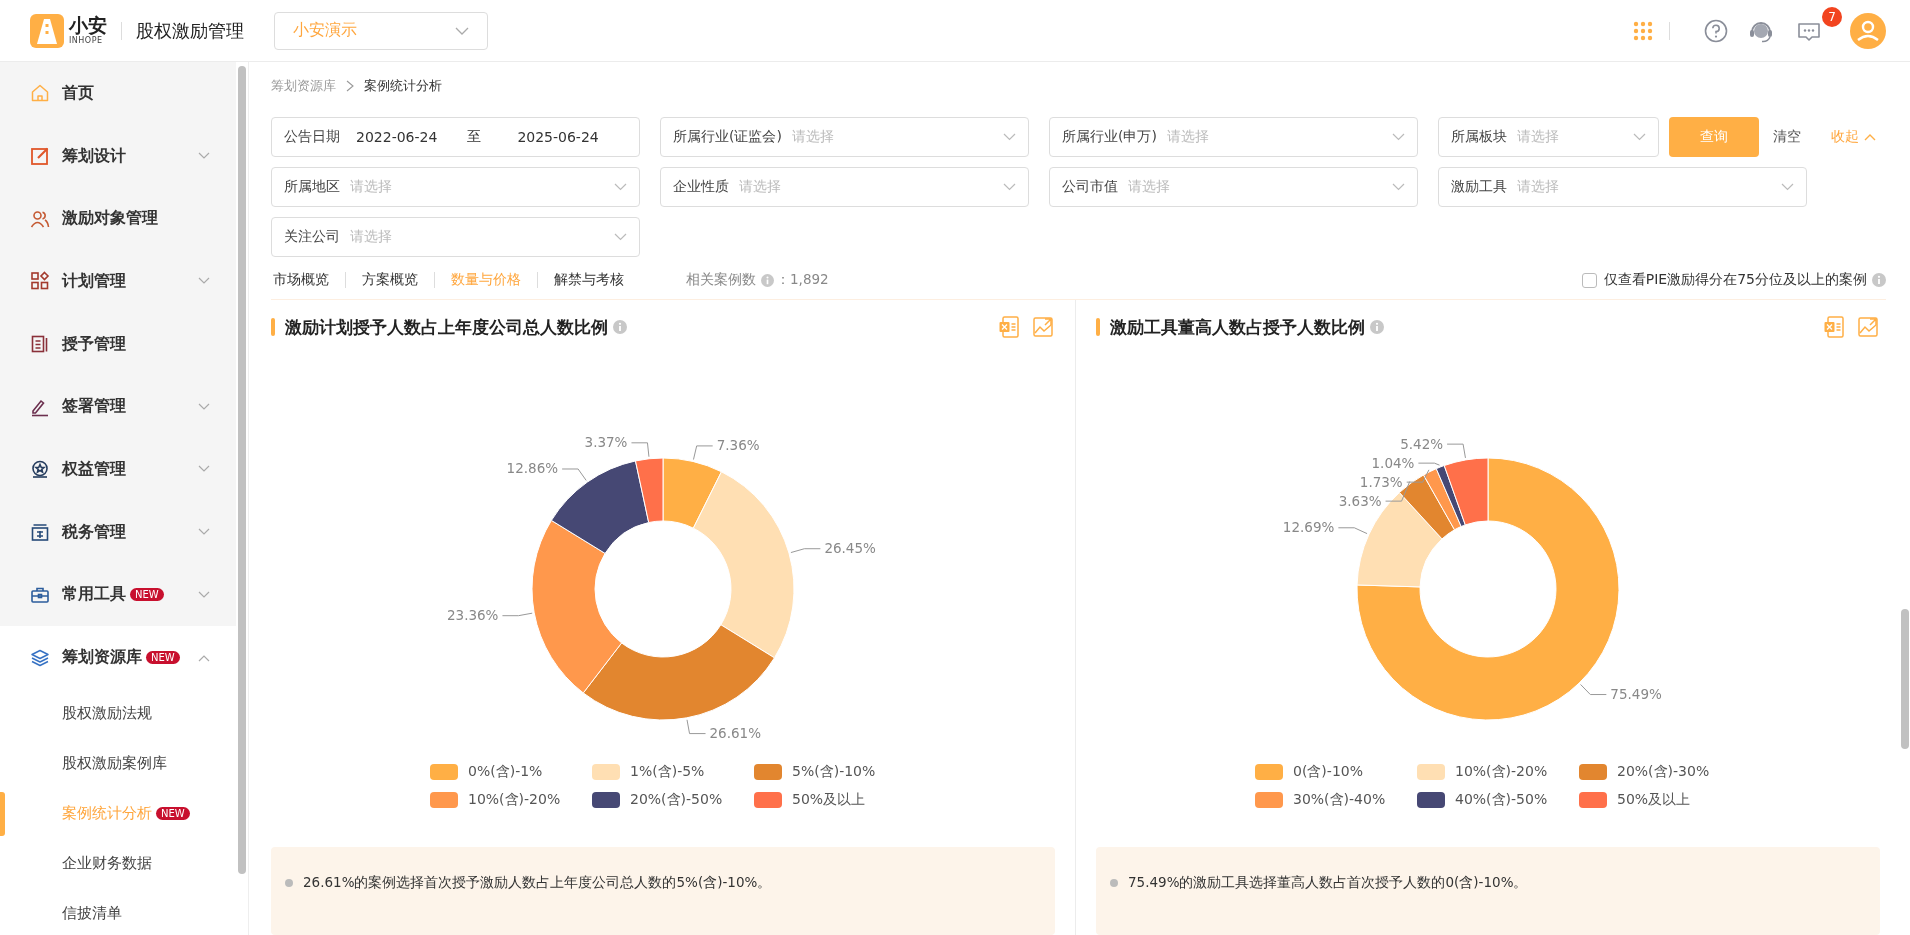 This screenshot has height=935, width=1910. What do you see at coordinates (511, 771) in the screenshot?
I see `legend-item: 0%(含)-1%` at bounding box center [511, 771].